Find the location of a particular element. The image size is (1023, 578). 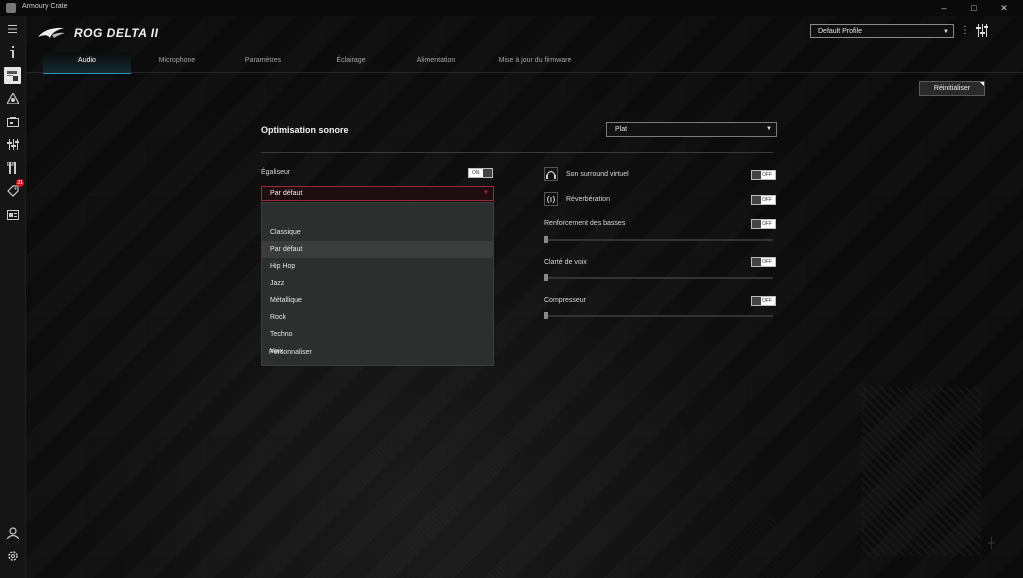

equalizer-value: Par défaut is located at coordinates (286, 193).